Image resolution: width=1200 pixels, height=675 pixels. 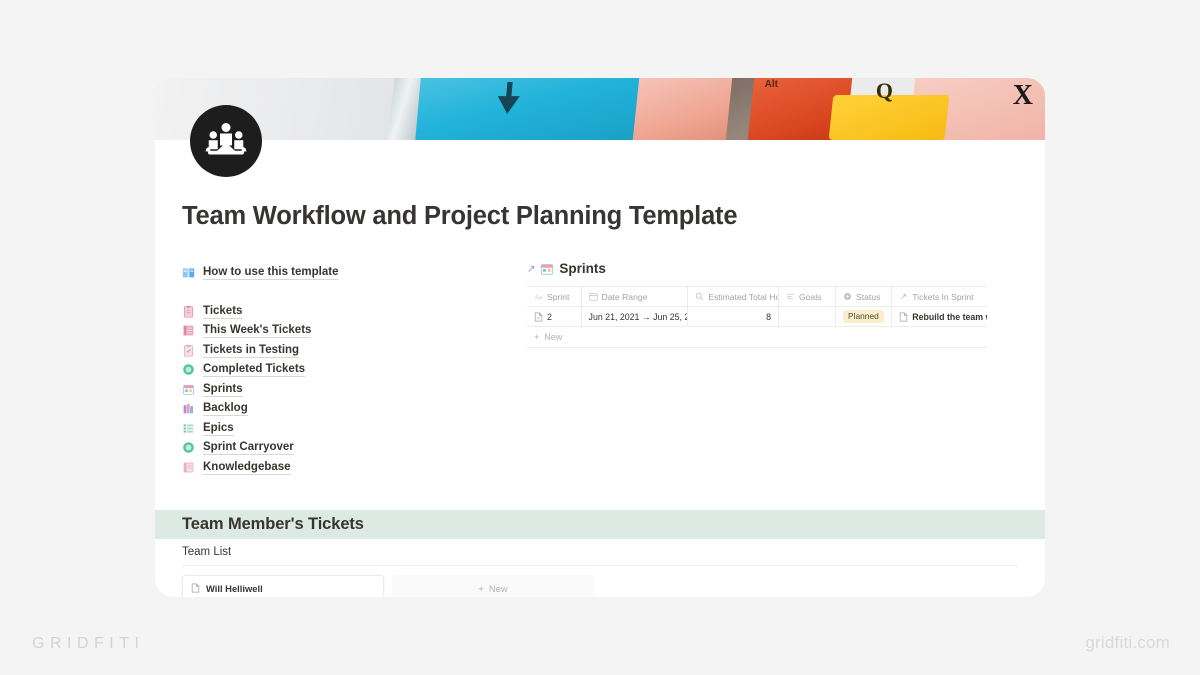 I want to click on team-meeting-icon, so click(x=226, y=139).